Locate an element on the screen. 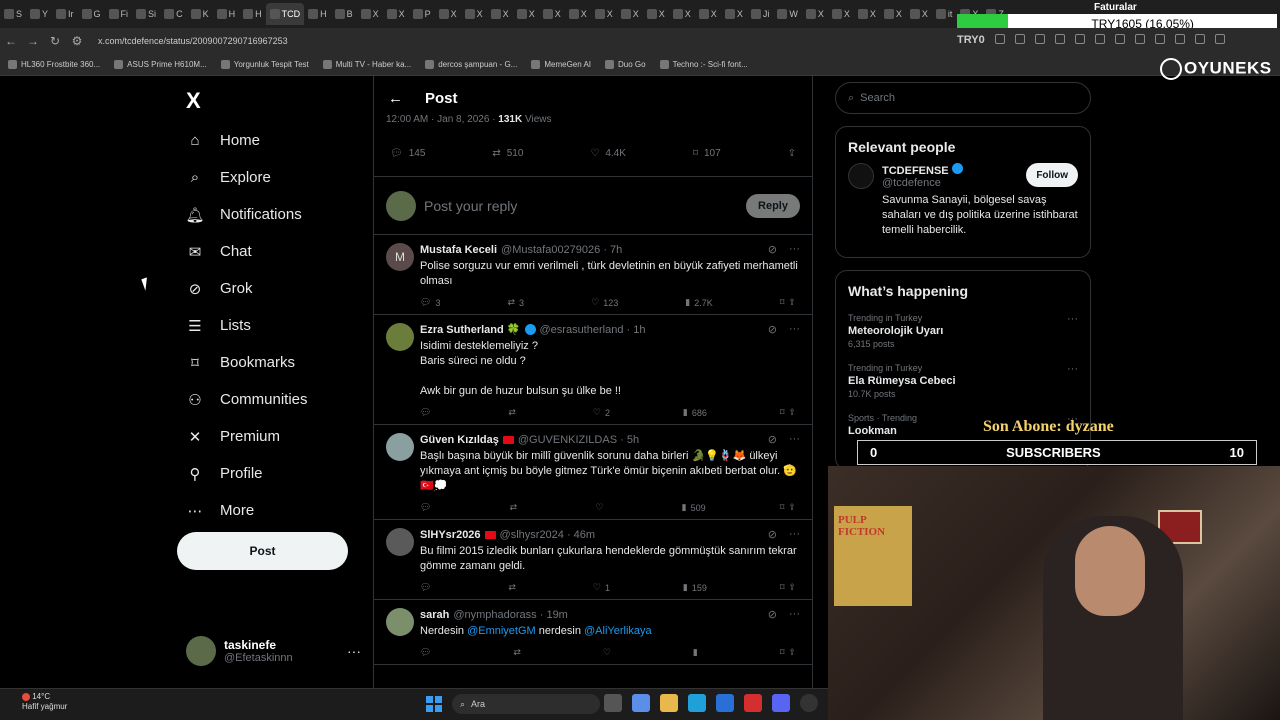  sidebar-item-more: ⋯ More is located at coordinates (247, 510).